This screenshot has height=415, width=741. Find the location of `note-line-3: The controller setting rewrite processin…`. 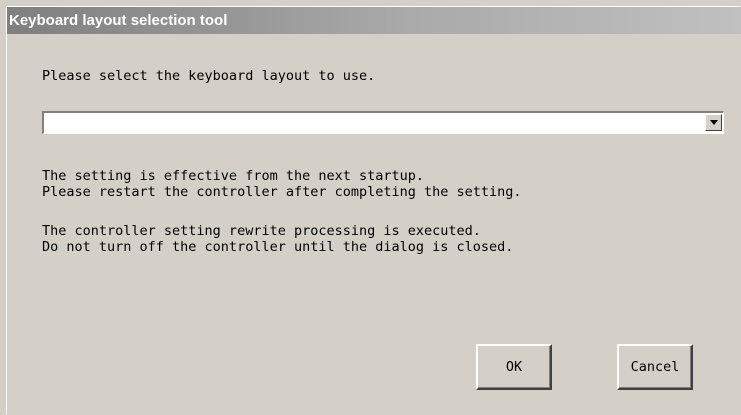

note-line-3: The controller setting rewrite processin… is located at coordinates (261, 231).